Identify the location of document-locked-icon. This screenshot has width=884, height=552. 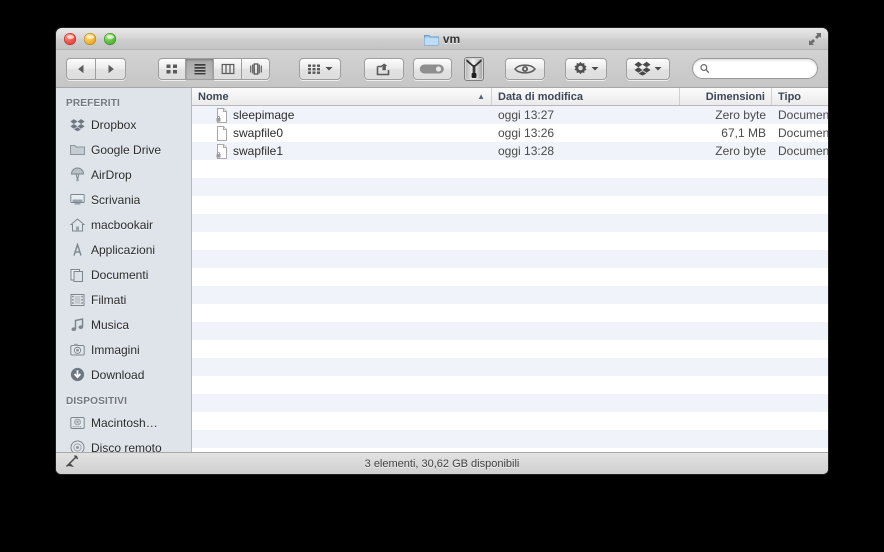
(221, 115).